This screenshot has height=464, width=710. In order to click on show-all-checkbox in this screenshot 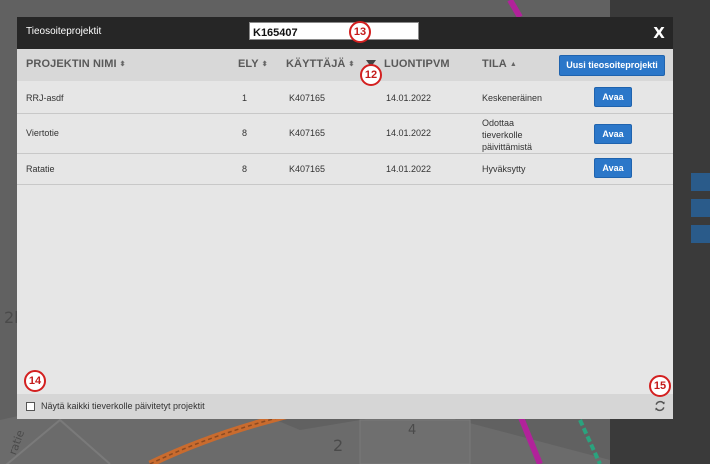, I will do `click(30, 406)`.